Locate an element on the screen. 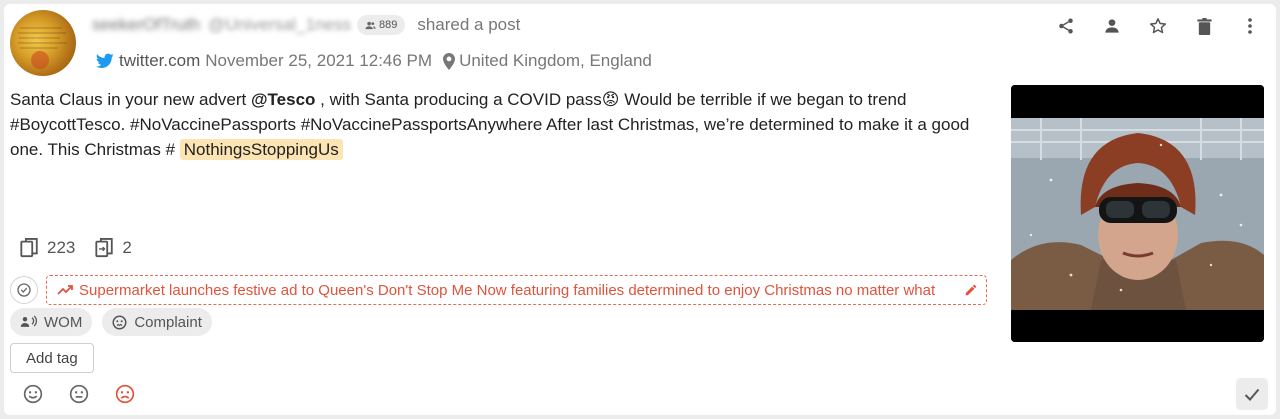 The width and height of the screenshot is (1280, 419). negative-sentiment-icon is located at coordinates (125, 394).